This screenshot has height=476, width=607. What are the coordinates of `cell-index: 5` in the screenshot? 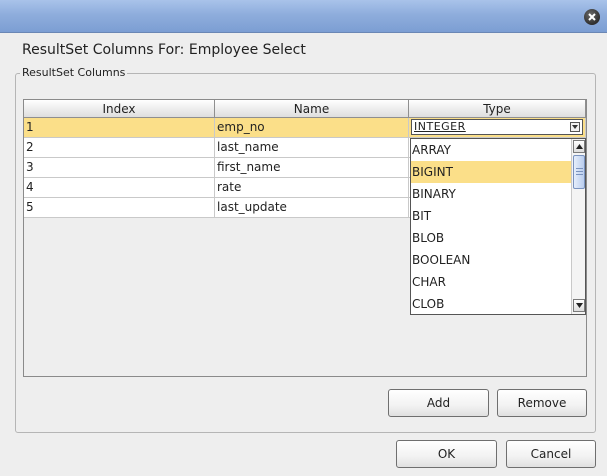 It's located at (119, 208).